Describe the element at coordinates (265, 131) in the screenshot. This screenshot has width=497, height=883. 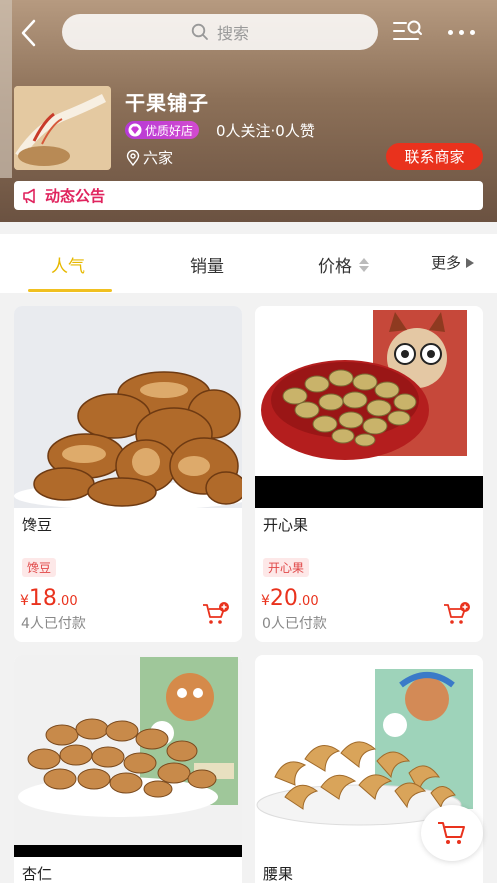
I see `follow-like-count: 0人关注·0人赞` at that location.